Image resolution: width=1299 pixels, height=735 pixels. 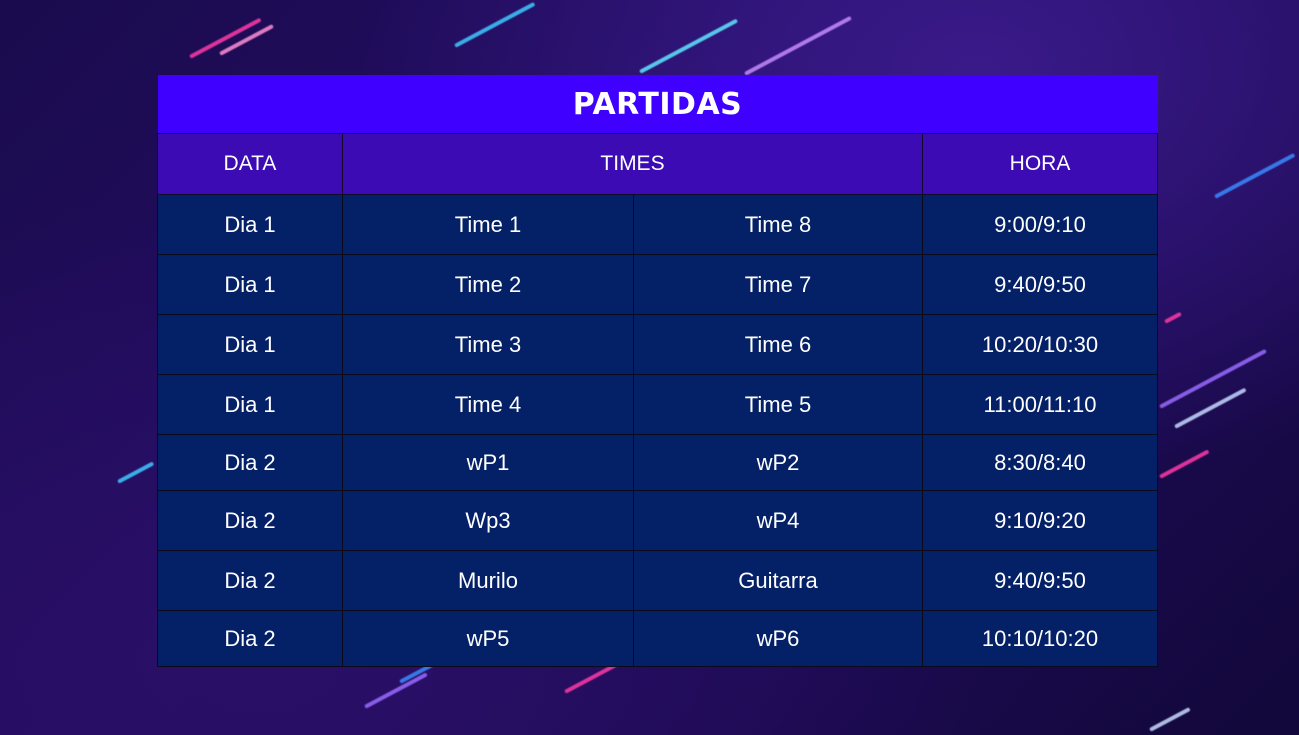 What do you see at coordinates (632, 164) in the screenshot?
I see `header-times: TIMES` at bounding box center [632, 164].